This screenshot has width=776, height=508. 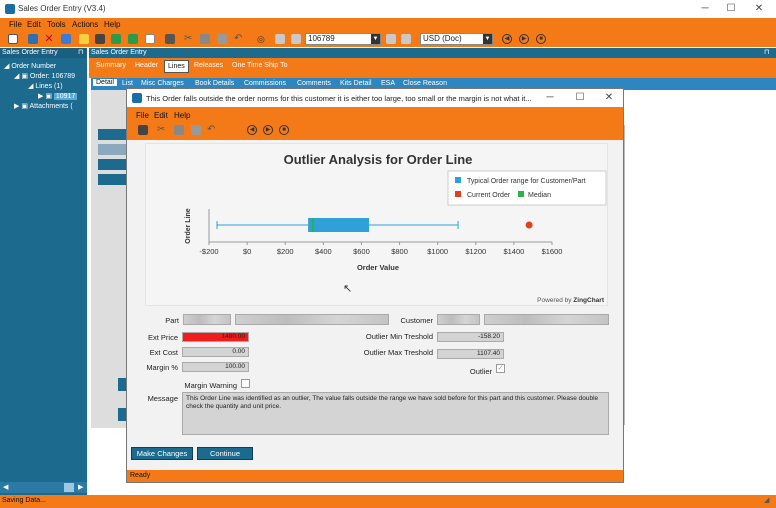 What do you see at coordinates (161, 115) in the screenshot?
I see `dialog-menu-edit: Edit` at bounding box center [161, 115].